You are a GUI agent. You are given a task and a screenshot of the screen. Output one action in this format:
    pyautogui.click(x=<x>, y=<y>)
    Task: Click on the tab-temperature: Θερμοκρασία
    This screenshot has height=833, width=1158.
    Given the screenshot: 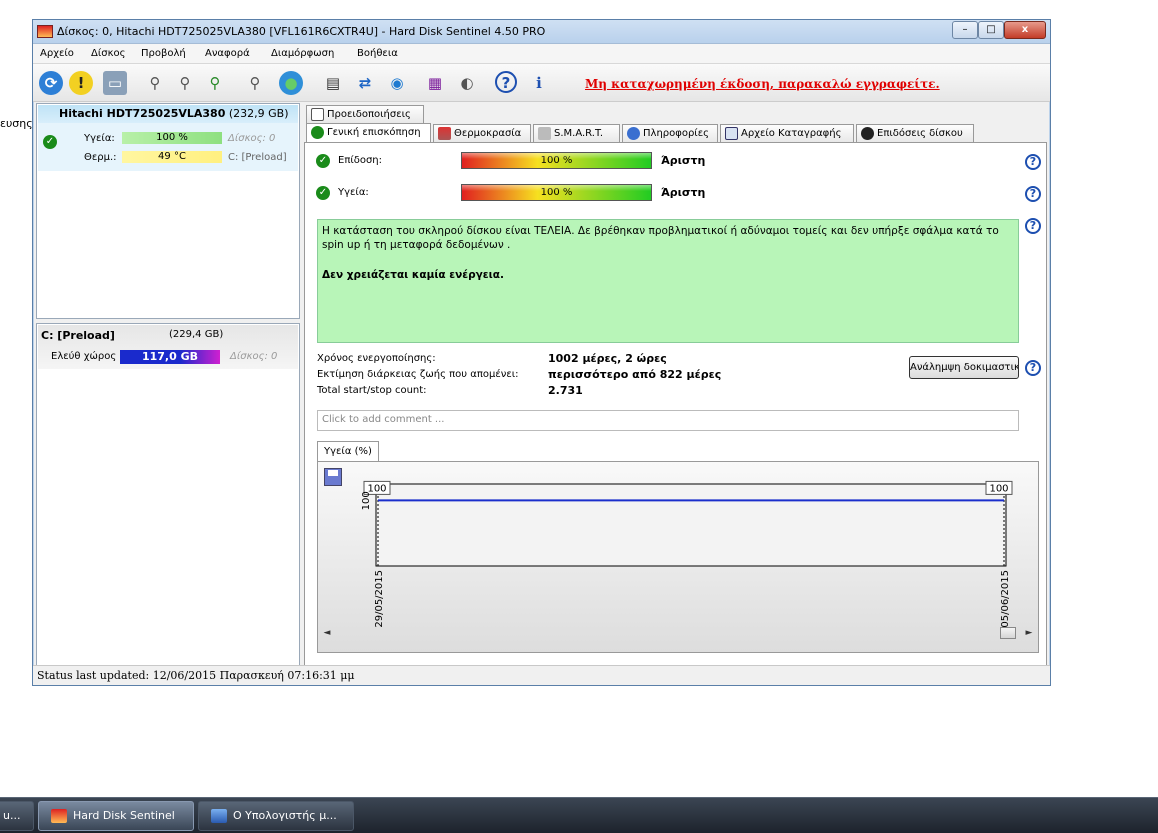 What is the action you would take?
    pyautogui.click(x=482, y=133)
    